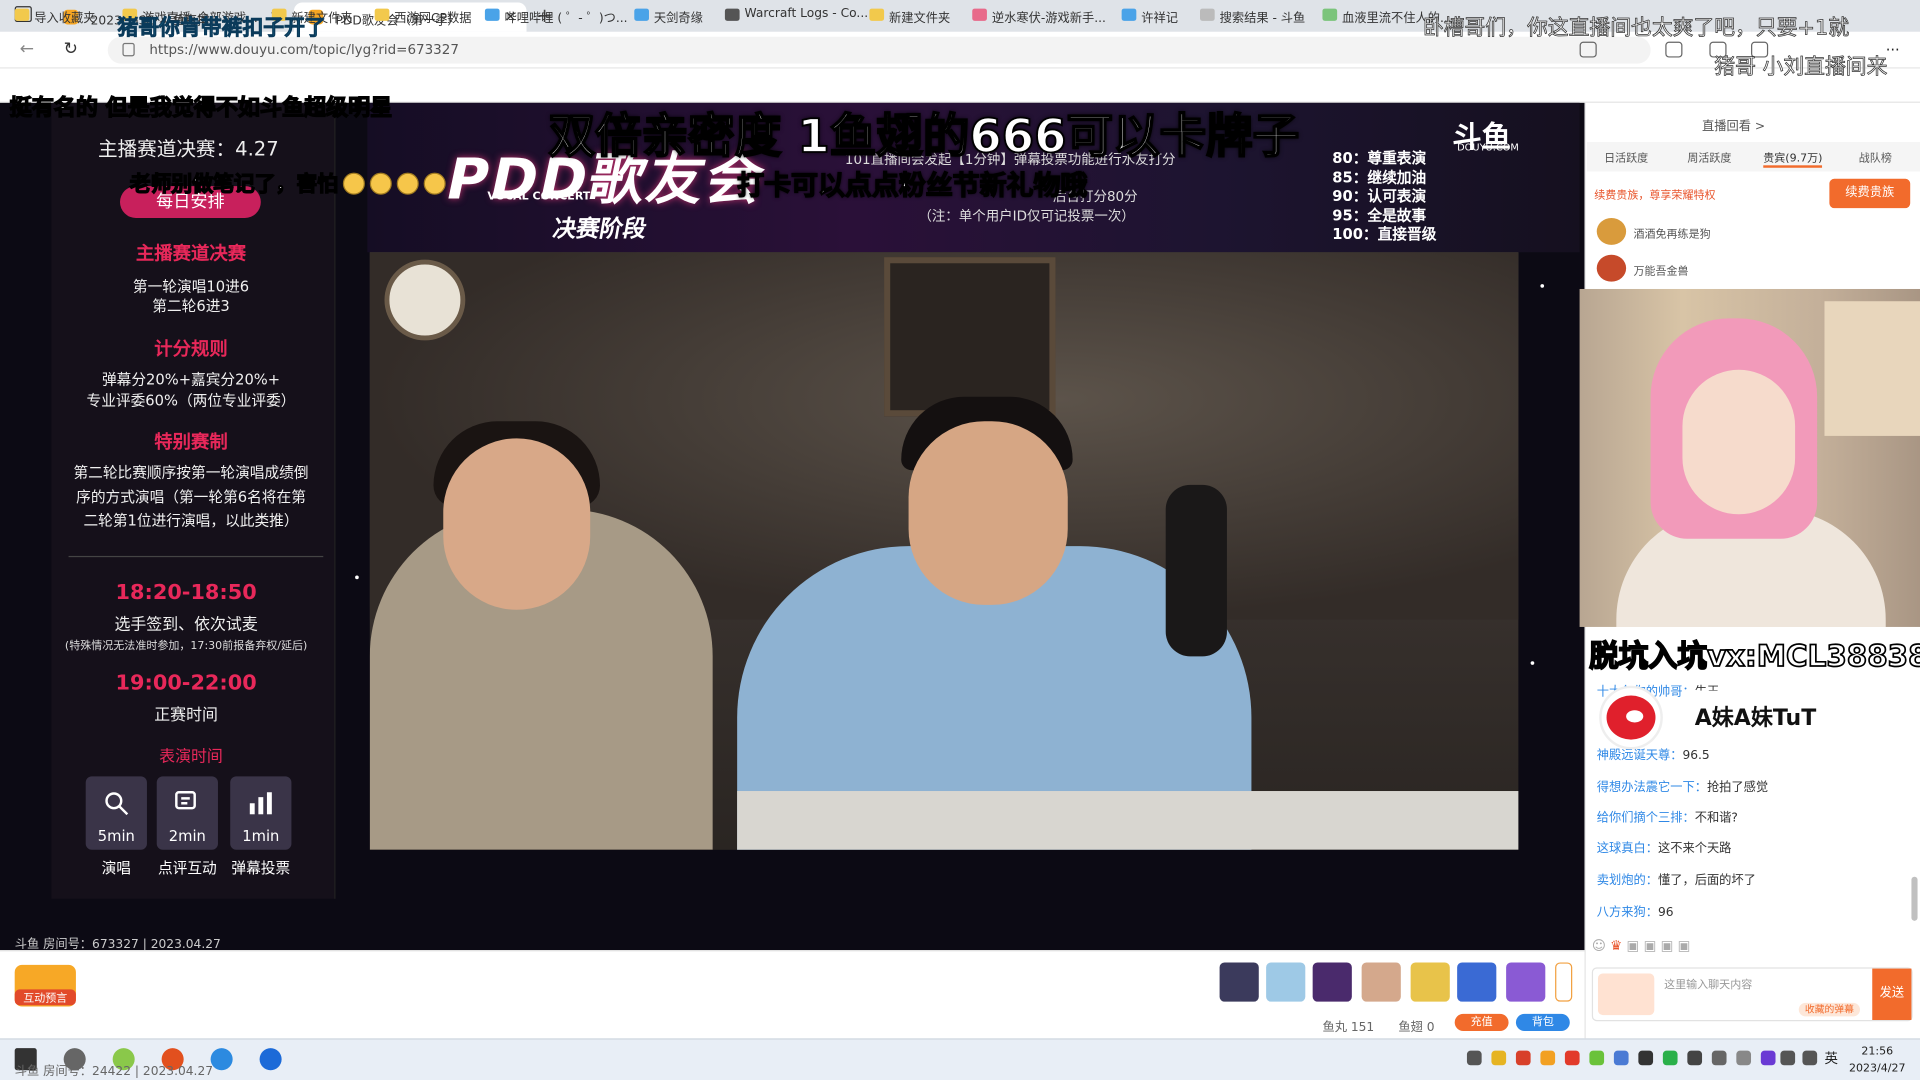  I want to click on webcam-person-face, so click(1739, 442).